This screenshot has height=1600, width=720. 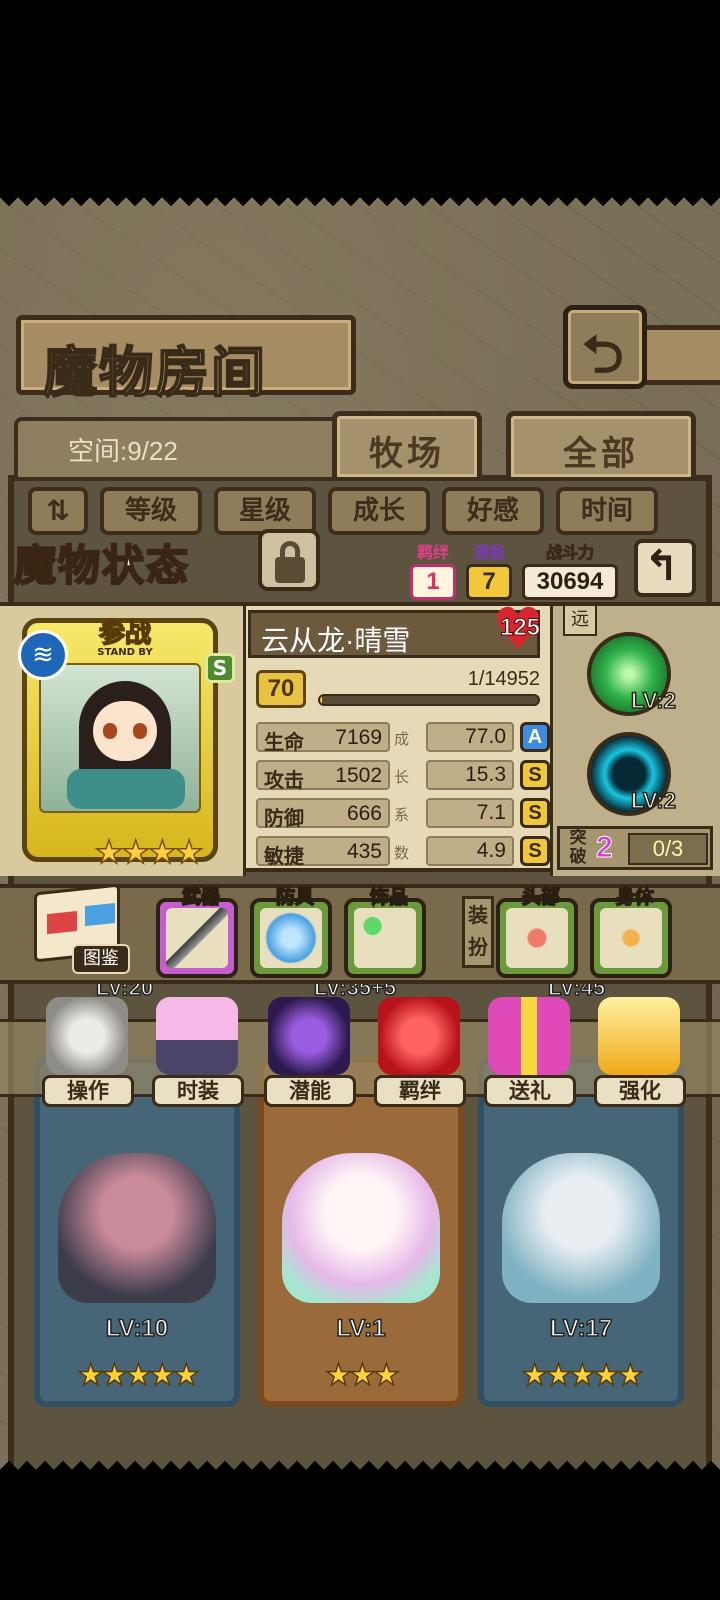 What do you see at coordinates (291, 938) in the screenshot?
I see `blue-cloak-icon` at bounding box center [291, 938].